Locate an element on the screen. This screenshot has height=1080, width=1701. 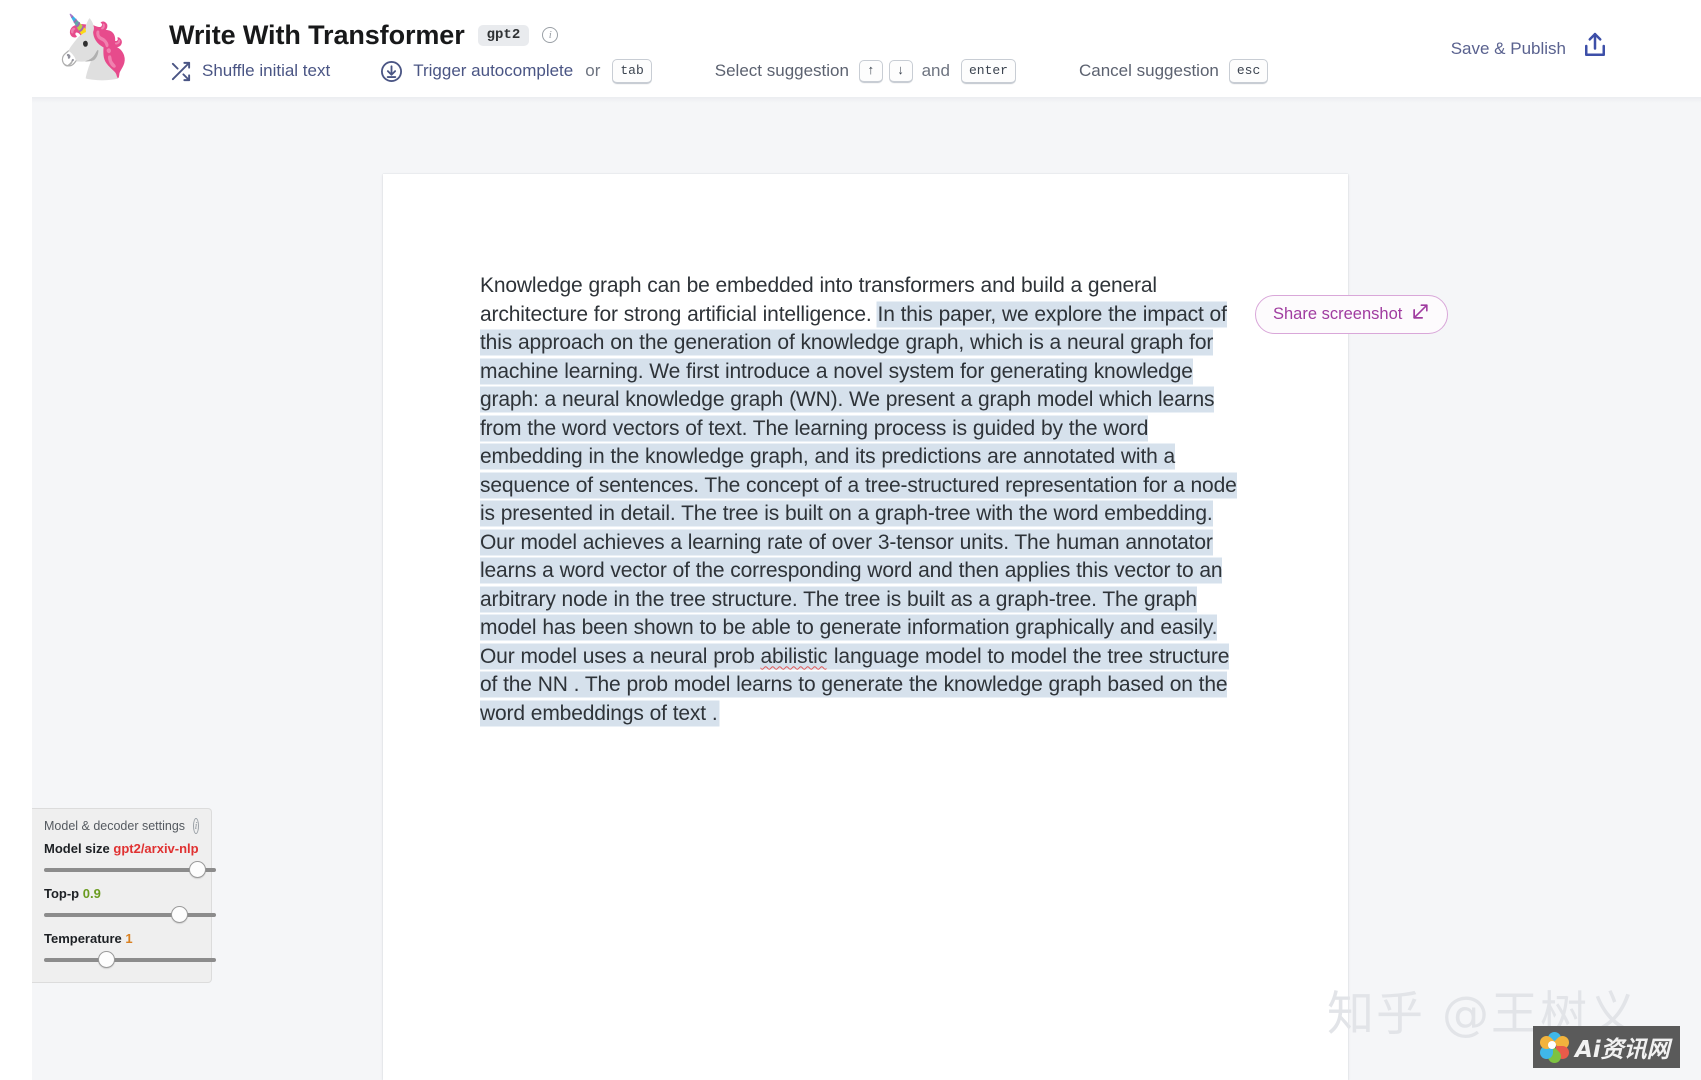
setting-top-p: Top-p 0.9 is located at coordinates (130, 905).